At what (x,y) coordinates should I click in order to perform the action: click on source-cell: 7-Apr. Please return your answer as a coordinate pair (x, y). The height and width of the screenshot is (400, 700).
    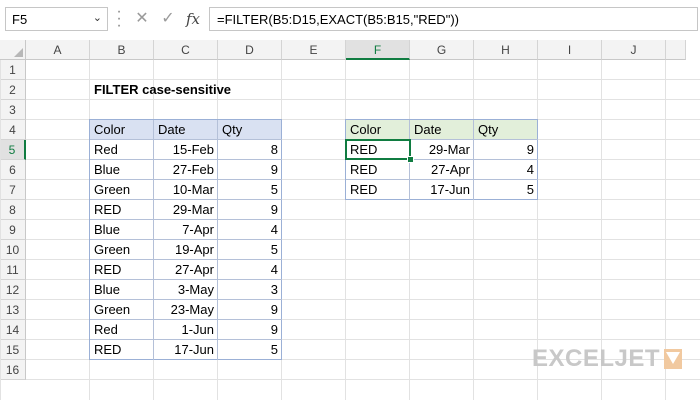
    Looking at the image, I should click on (186, 230).